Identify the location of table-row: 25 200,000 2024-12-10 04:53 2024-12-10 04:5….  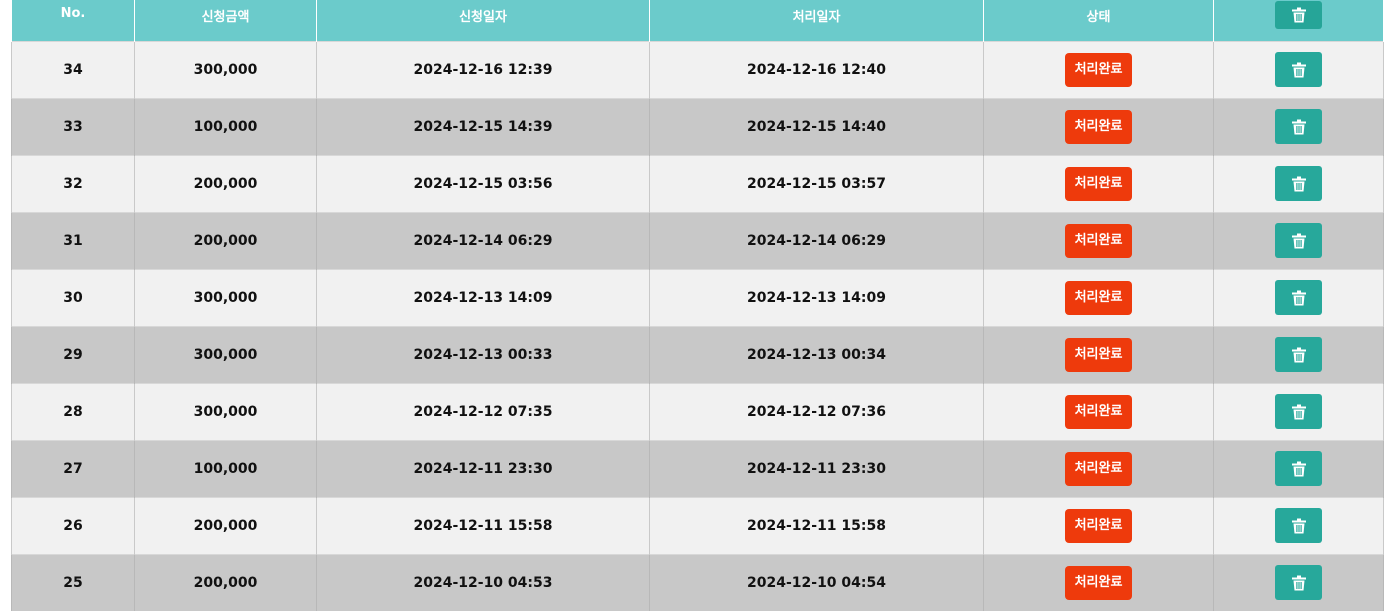
(697, 582).